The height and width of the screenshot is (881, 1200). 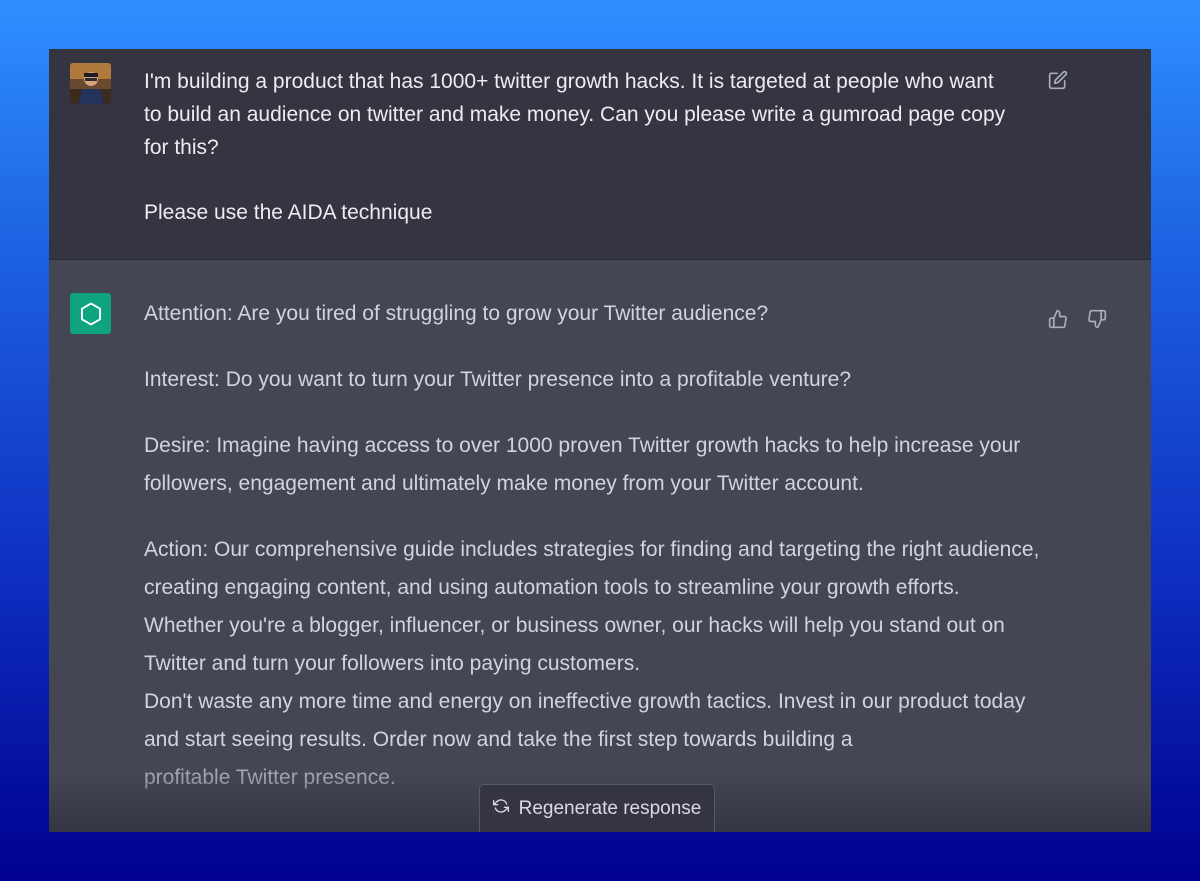 I want to click on user-avatar, so click(x=90, y=83).